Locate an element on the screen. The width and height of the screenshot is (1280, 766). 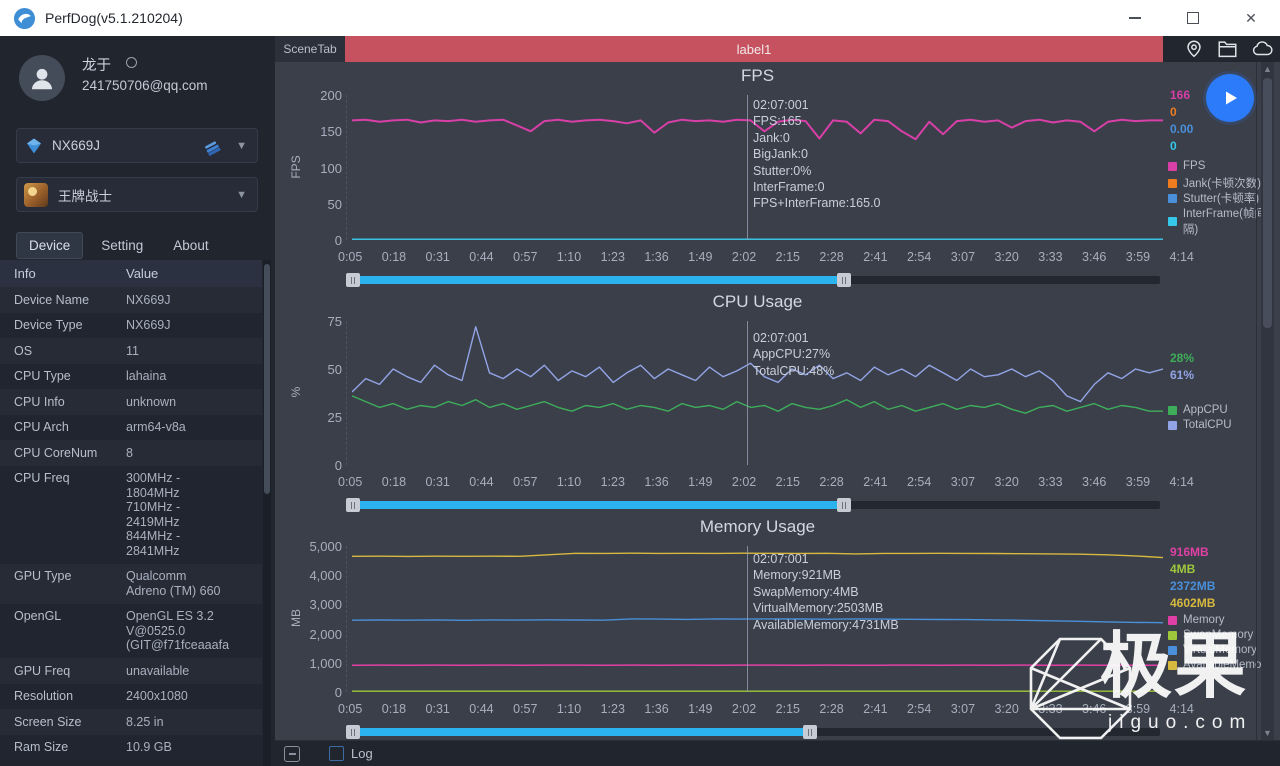
current-value-AppCPU: 28% is located at coordinates (1182, 358).